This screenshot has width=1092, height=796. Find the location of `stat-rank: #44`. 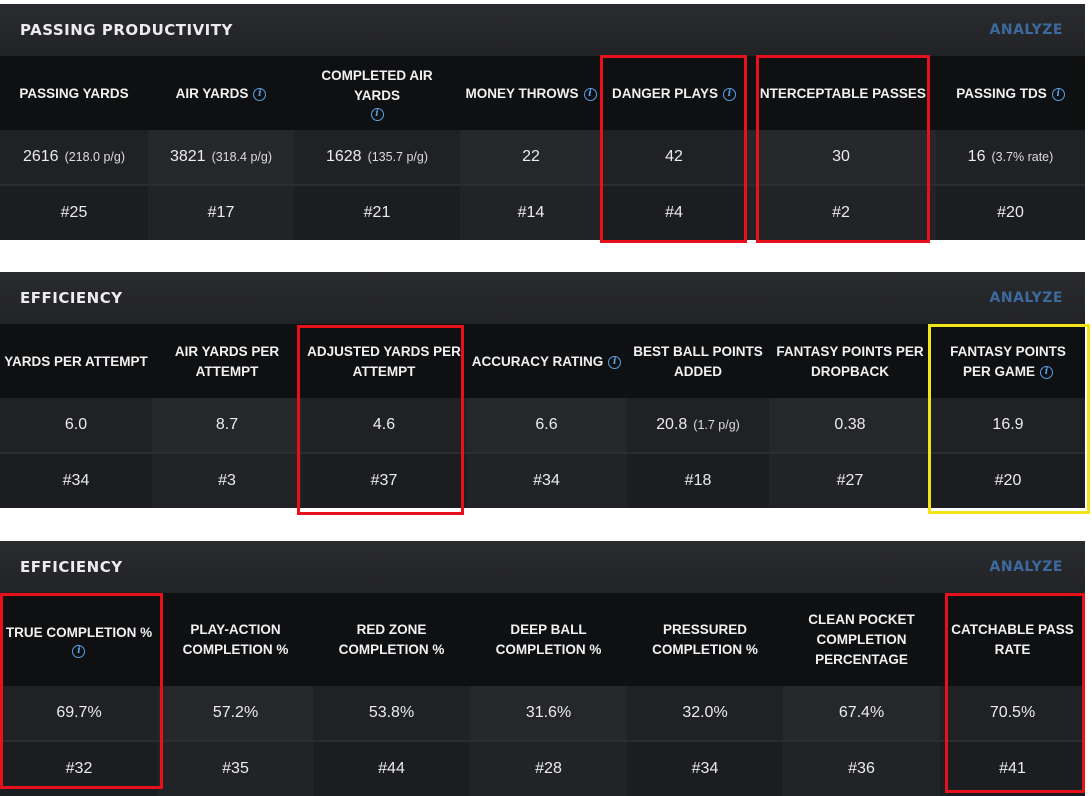

stat-rank: #44 is located at coordinates (391, 769).